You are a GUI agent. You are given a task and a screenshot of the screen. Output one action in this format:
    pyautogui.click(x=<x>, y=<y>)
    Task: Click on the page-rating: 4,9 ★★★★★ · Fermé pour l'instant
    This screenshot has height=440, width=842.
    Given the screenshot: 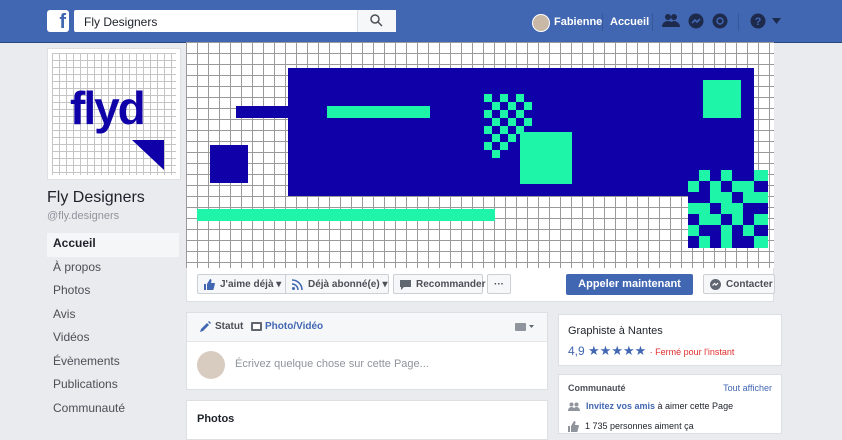 What is the action you would take?
    pyautogui.click(x=651, y=351)
    